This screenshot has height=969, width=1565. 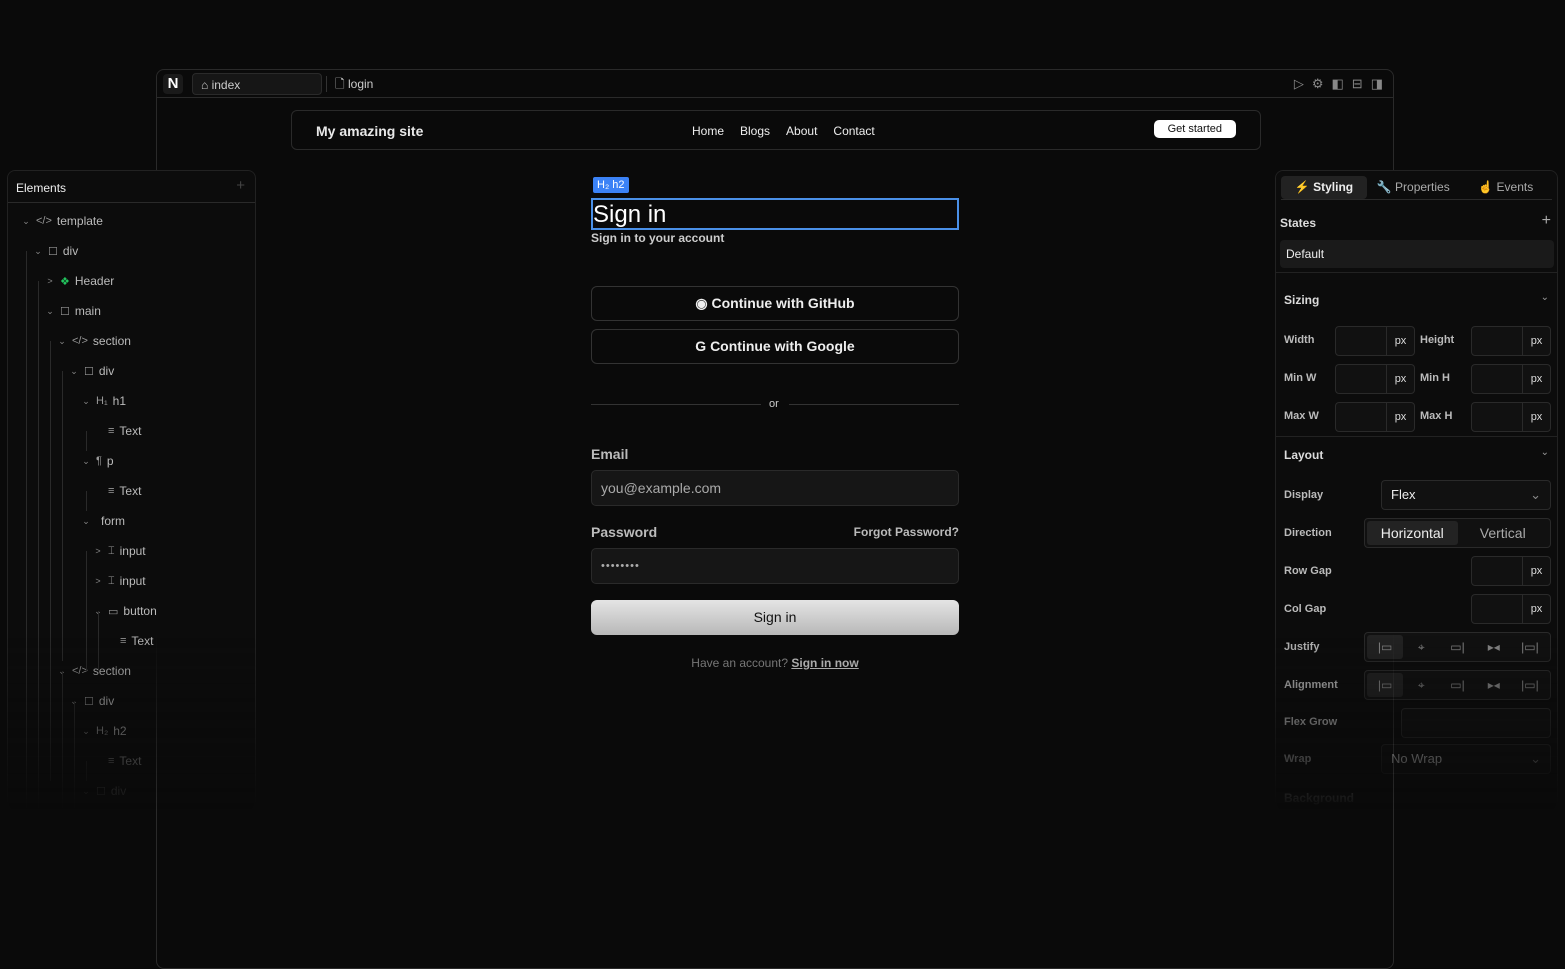 What do you see at coordinates (1357, 84) in the screenshot?
I see `bottom-panel-icon: ⊟` at bounding box center [1357, 84].